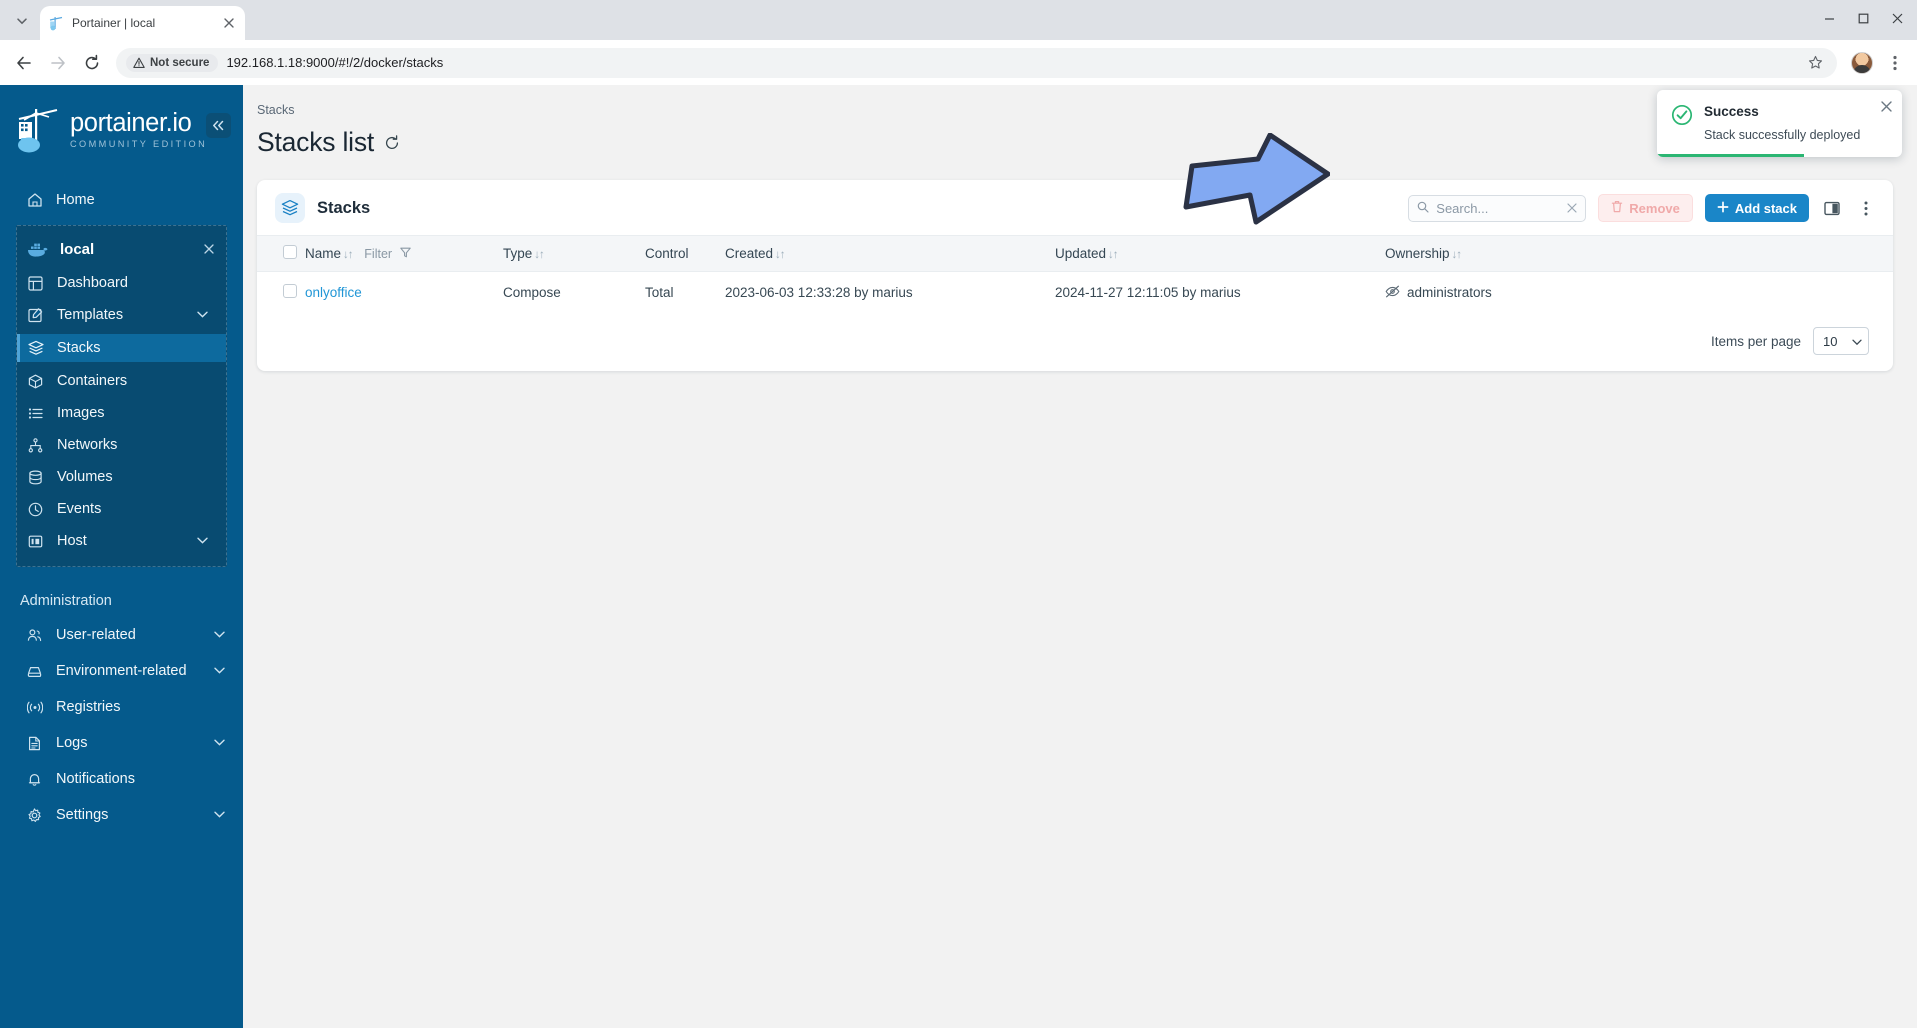 This screenshot has height=1028, width=1917. Describe the element at coordinates (35, 315) in the screenshot. I see `templates-icon` at that location.